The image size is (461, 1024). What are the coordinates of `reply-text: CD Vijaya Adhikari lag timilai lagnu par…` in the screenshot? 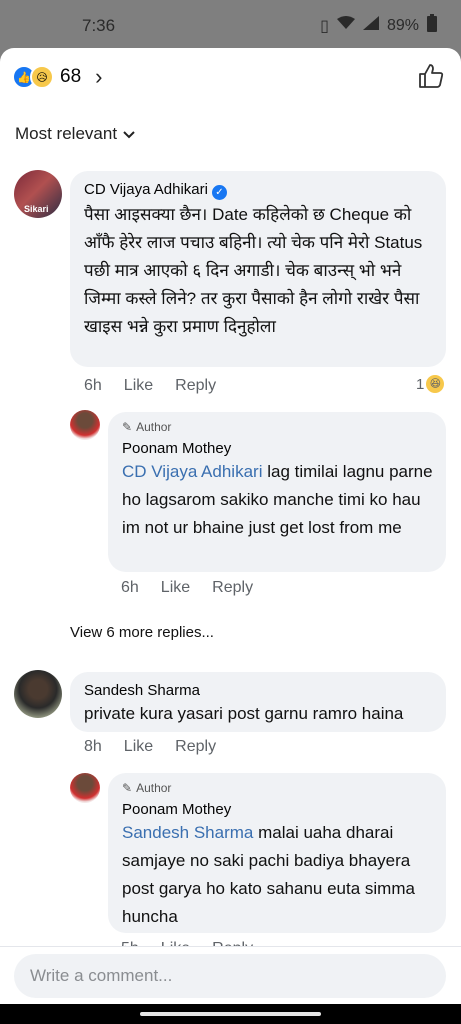 It's located at (278, 500).